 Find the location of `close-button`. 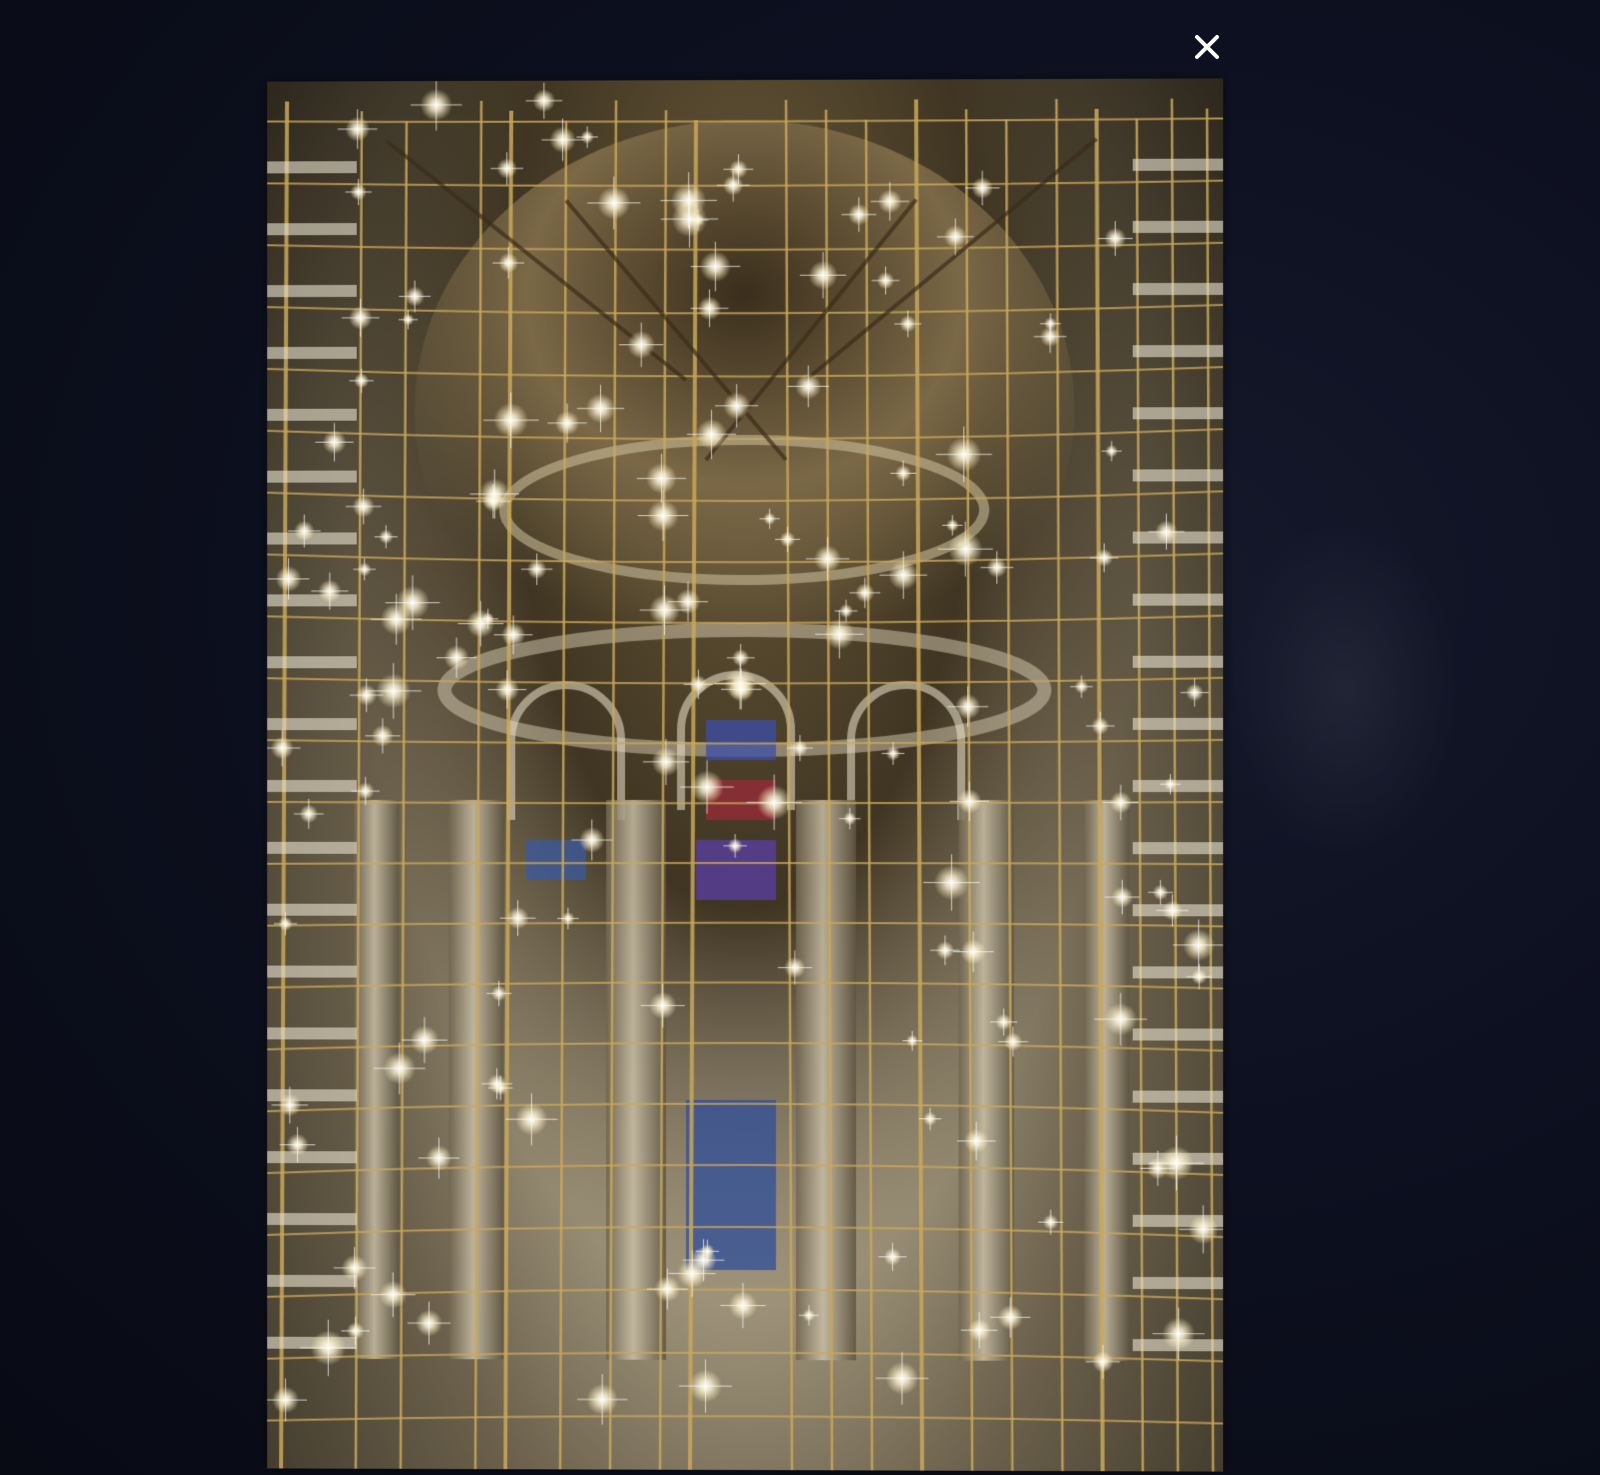

close-button is located at coordinates (1207, 49).